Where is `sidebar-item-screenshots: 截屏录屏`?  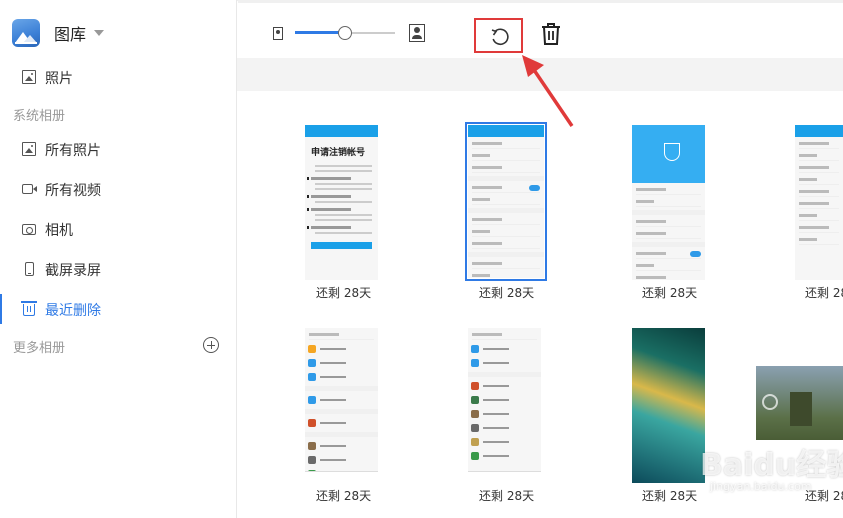 sidebar-item-screenshots: 截屏录屏 is located at coordinates (118, 269).